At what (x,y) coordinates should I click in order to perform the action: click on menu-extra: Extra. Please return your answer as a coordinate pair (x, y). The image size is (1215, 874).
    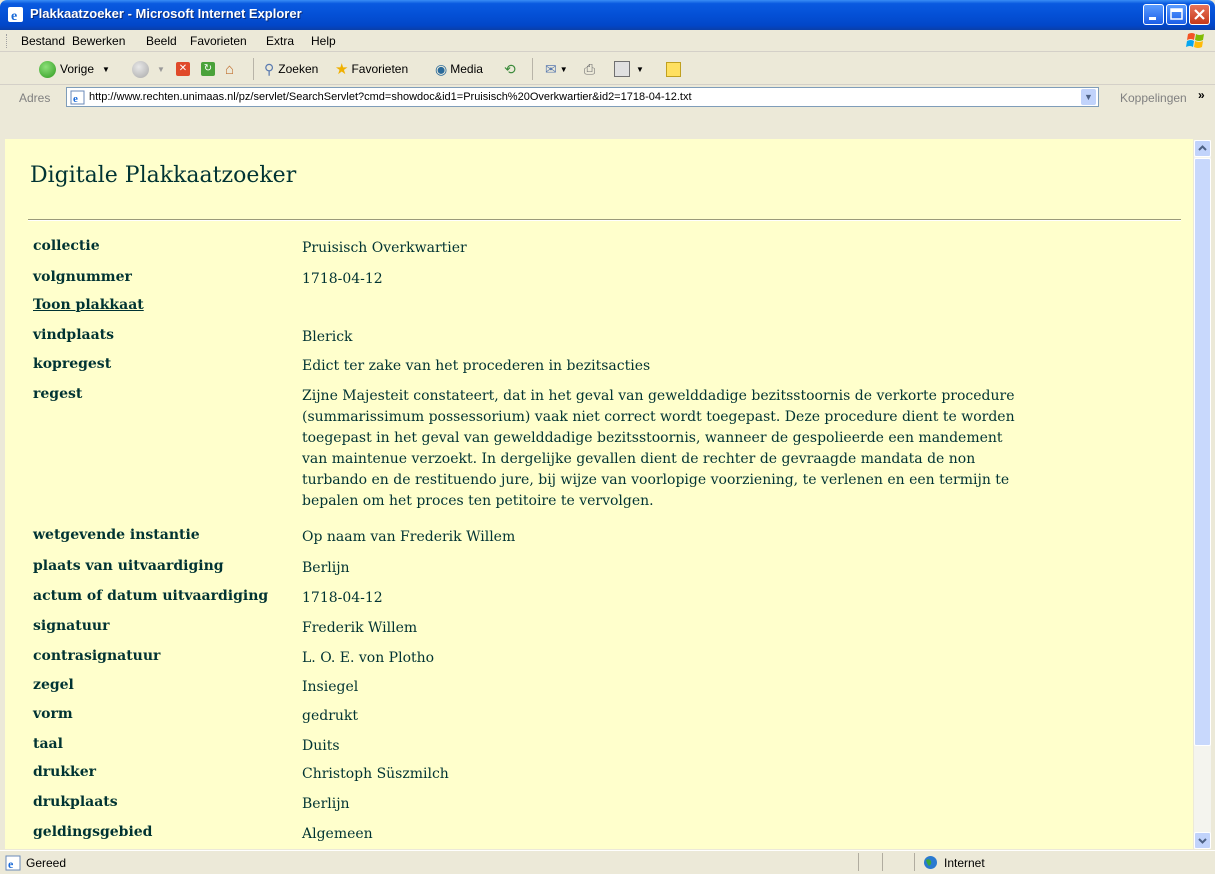
    Looking at the image, I should click on (280, 41).